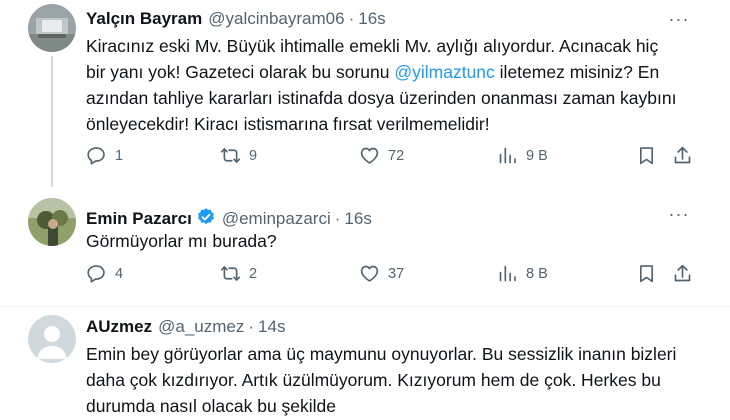  What do you see at coordinates (139, 219) in the screenshot?
I see `display-name: Emin Pazarcı` at bounding box center [139, 219].